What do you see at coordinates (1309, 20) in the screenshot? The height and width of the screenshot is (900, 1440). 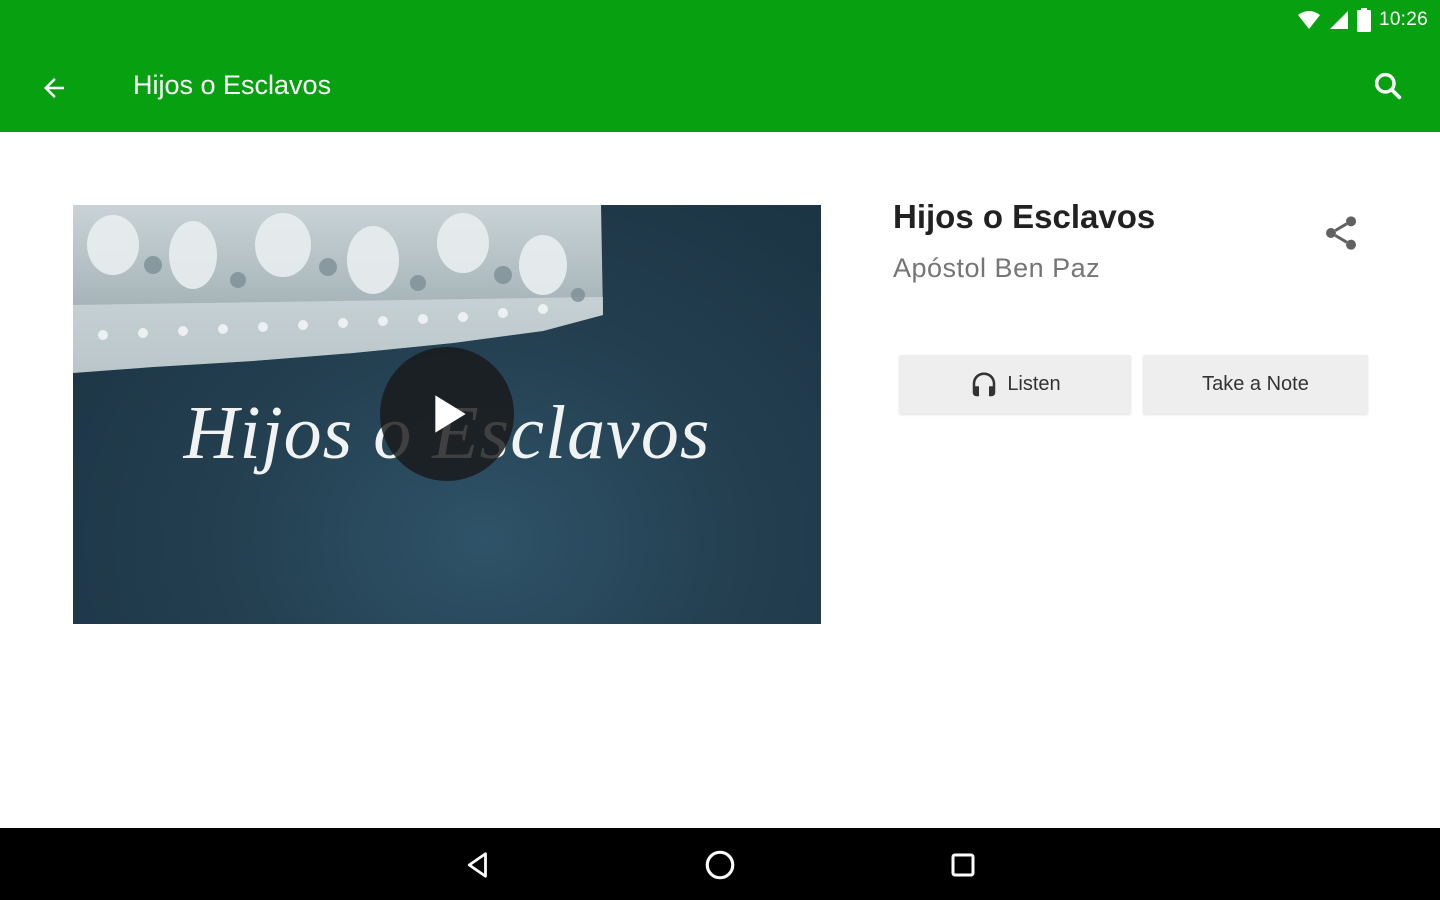 I see `wifi-icon` at bounding box center [1309, 20].